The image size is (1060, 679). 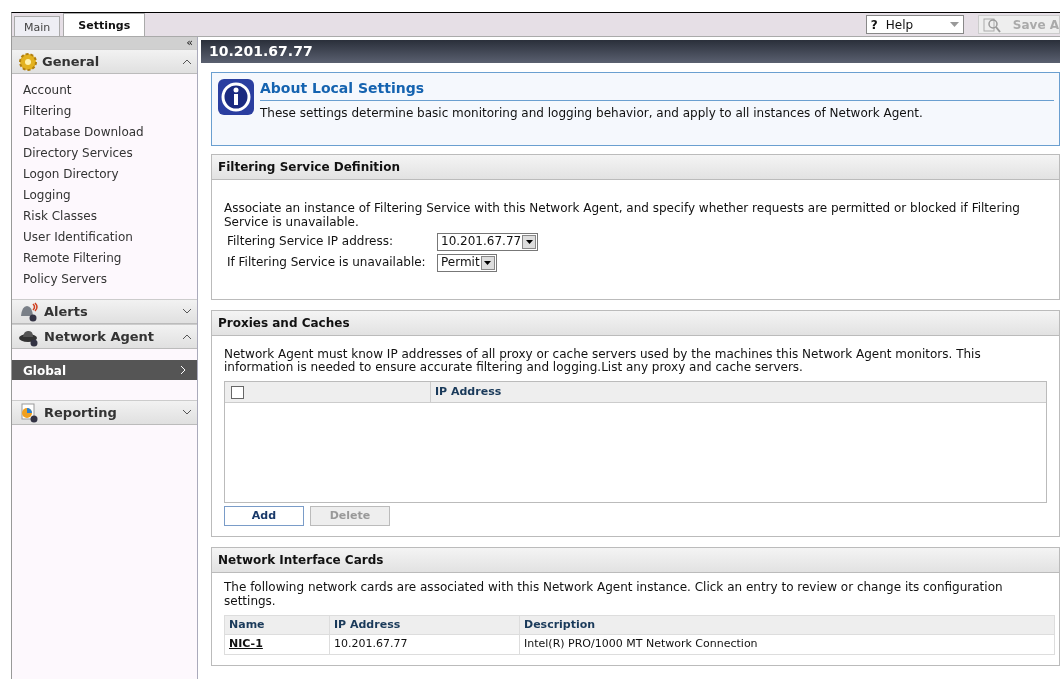 I want to click on gear-icon, so click(x=28, y=61).